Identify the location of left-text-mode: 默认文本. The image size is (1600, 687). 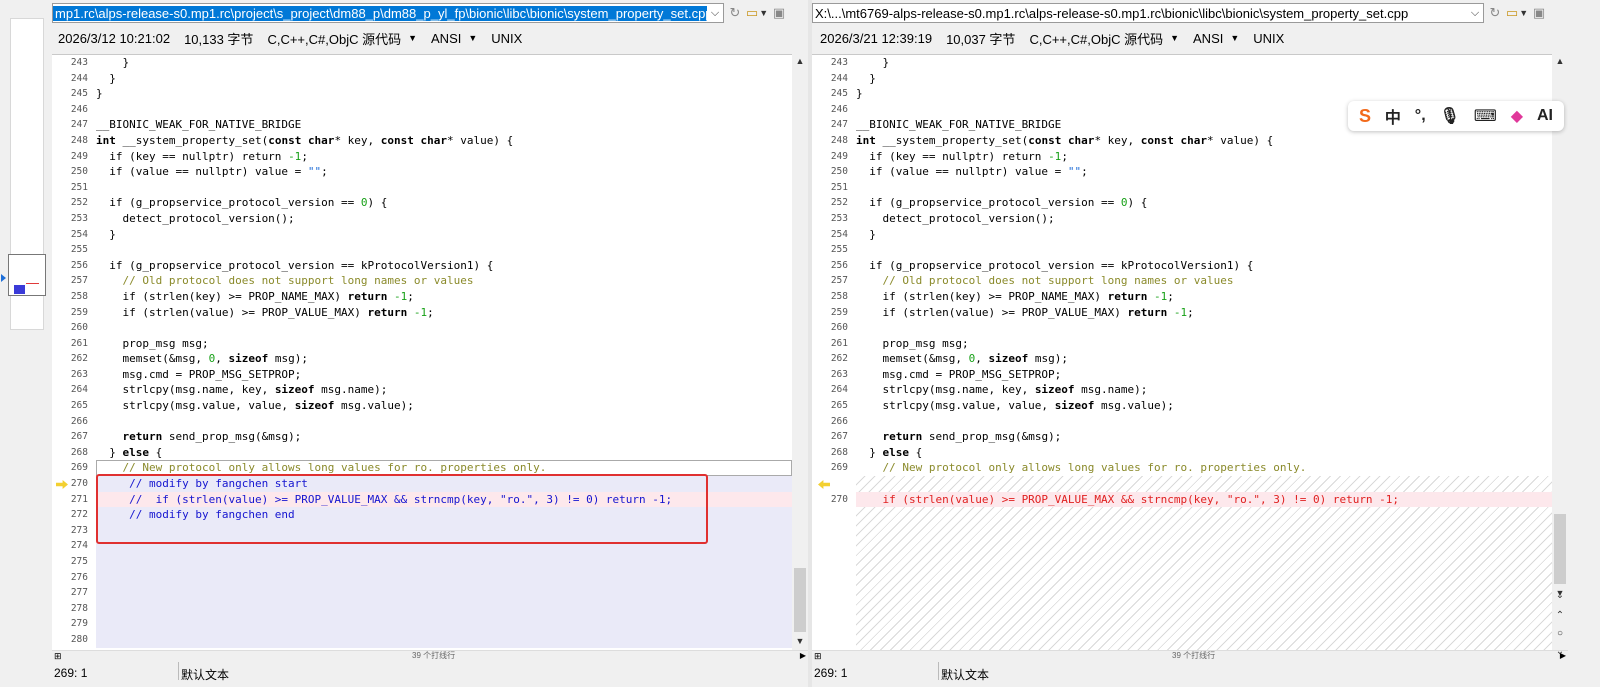
(205, 675).